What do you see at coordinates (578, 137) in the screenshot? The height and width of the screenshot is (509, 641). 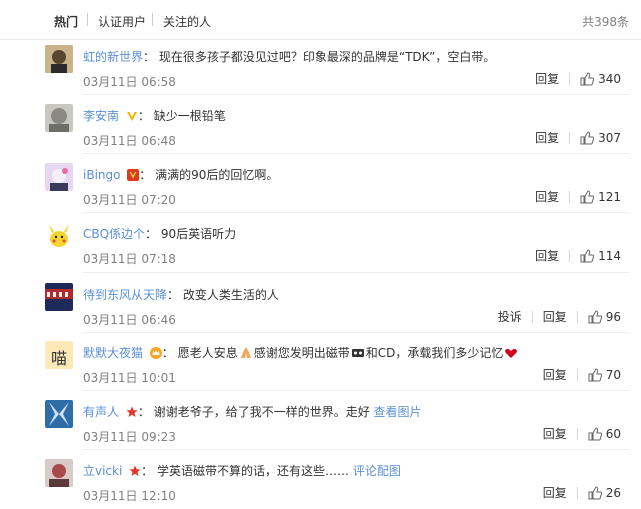 I see `comment-actions: 回复 307` at bounding box center [578, 137].